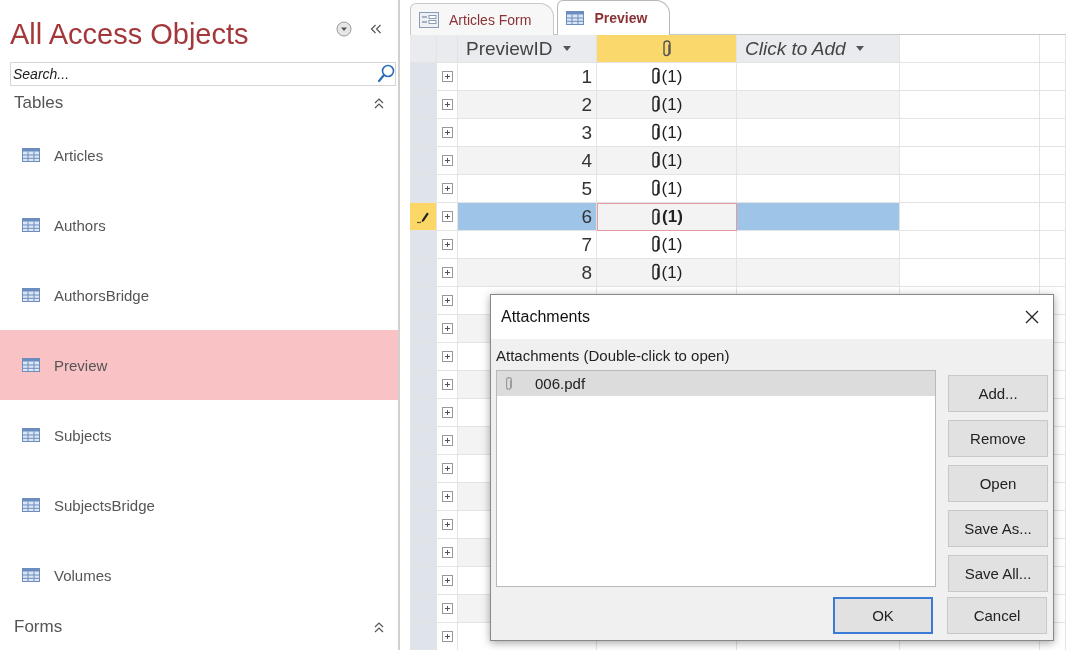 Image resolution: width=1066 pixels, height=650 pixels. Describe the element at coordinates (204, 103) in the screenshot. I see `group-header: Tables` at that location.